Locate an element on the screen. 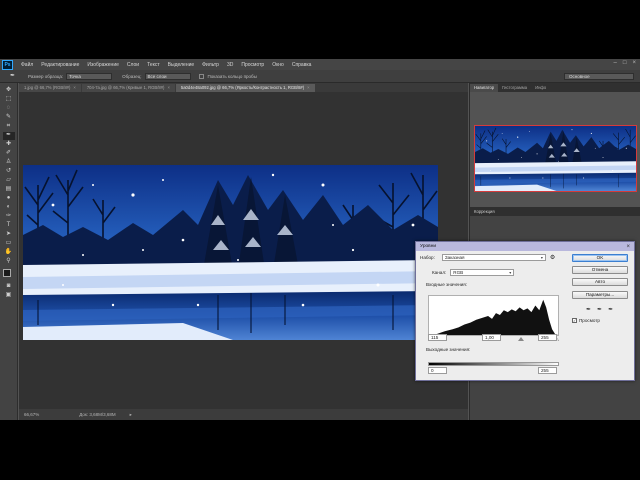 This screenshot has width=640, height=480. correction-panel-header: Коррекция is located at coordinates (555, 211).